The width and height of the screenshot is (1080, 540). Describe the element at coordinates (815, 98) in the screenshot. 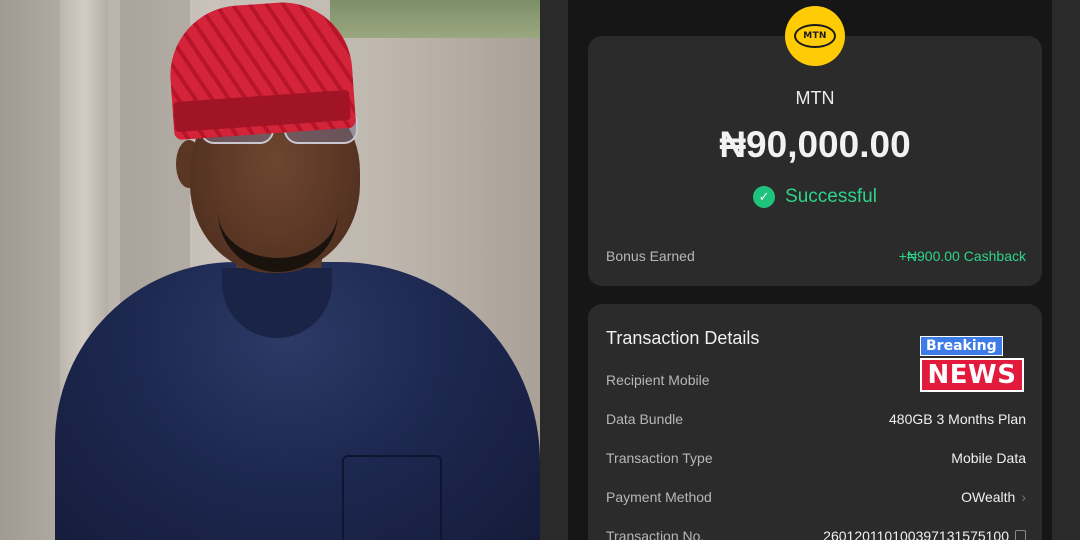

I see `provider-name: MTN` at that location.